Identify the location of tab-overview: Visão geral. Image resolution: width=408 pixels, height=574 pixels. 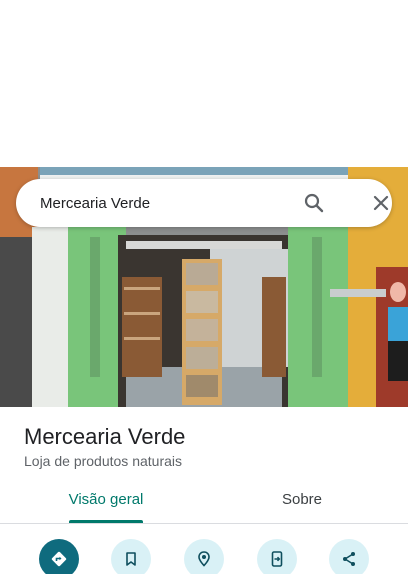
(106, 503).